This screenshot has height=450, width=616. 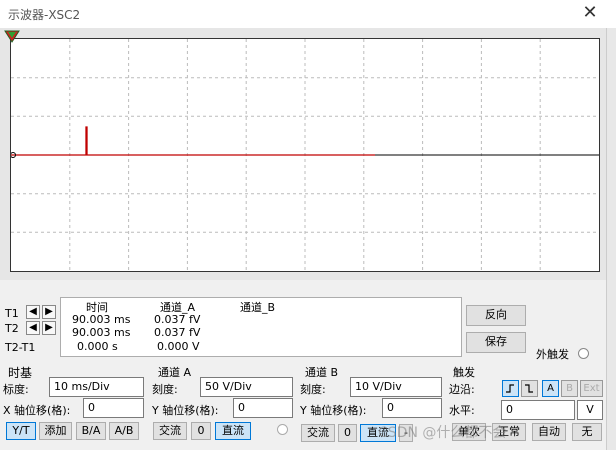 What do you see at coordinates (44, 15) in the screenshot?
I see `window-title: 示波器-XSC2` at bounding box center [44, 15].